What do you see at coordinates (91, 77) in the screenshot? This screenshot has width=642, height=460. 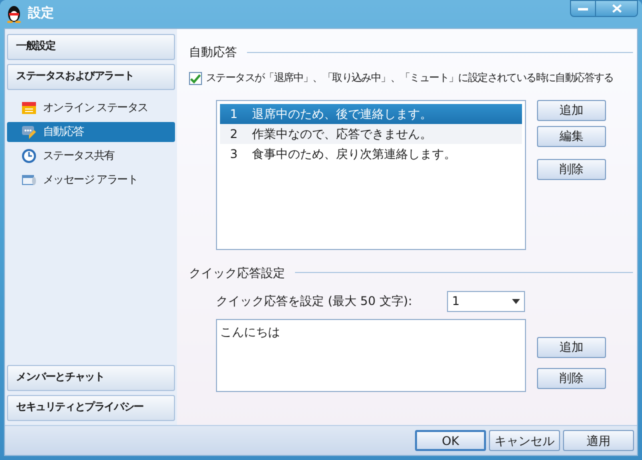 I see `section-button: ステータスおよびアラート` at bounding box center [91, 77].